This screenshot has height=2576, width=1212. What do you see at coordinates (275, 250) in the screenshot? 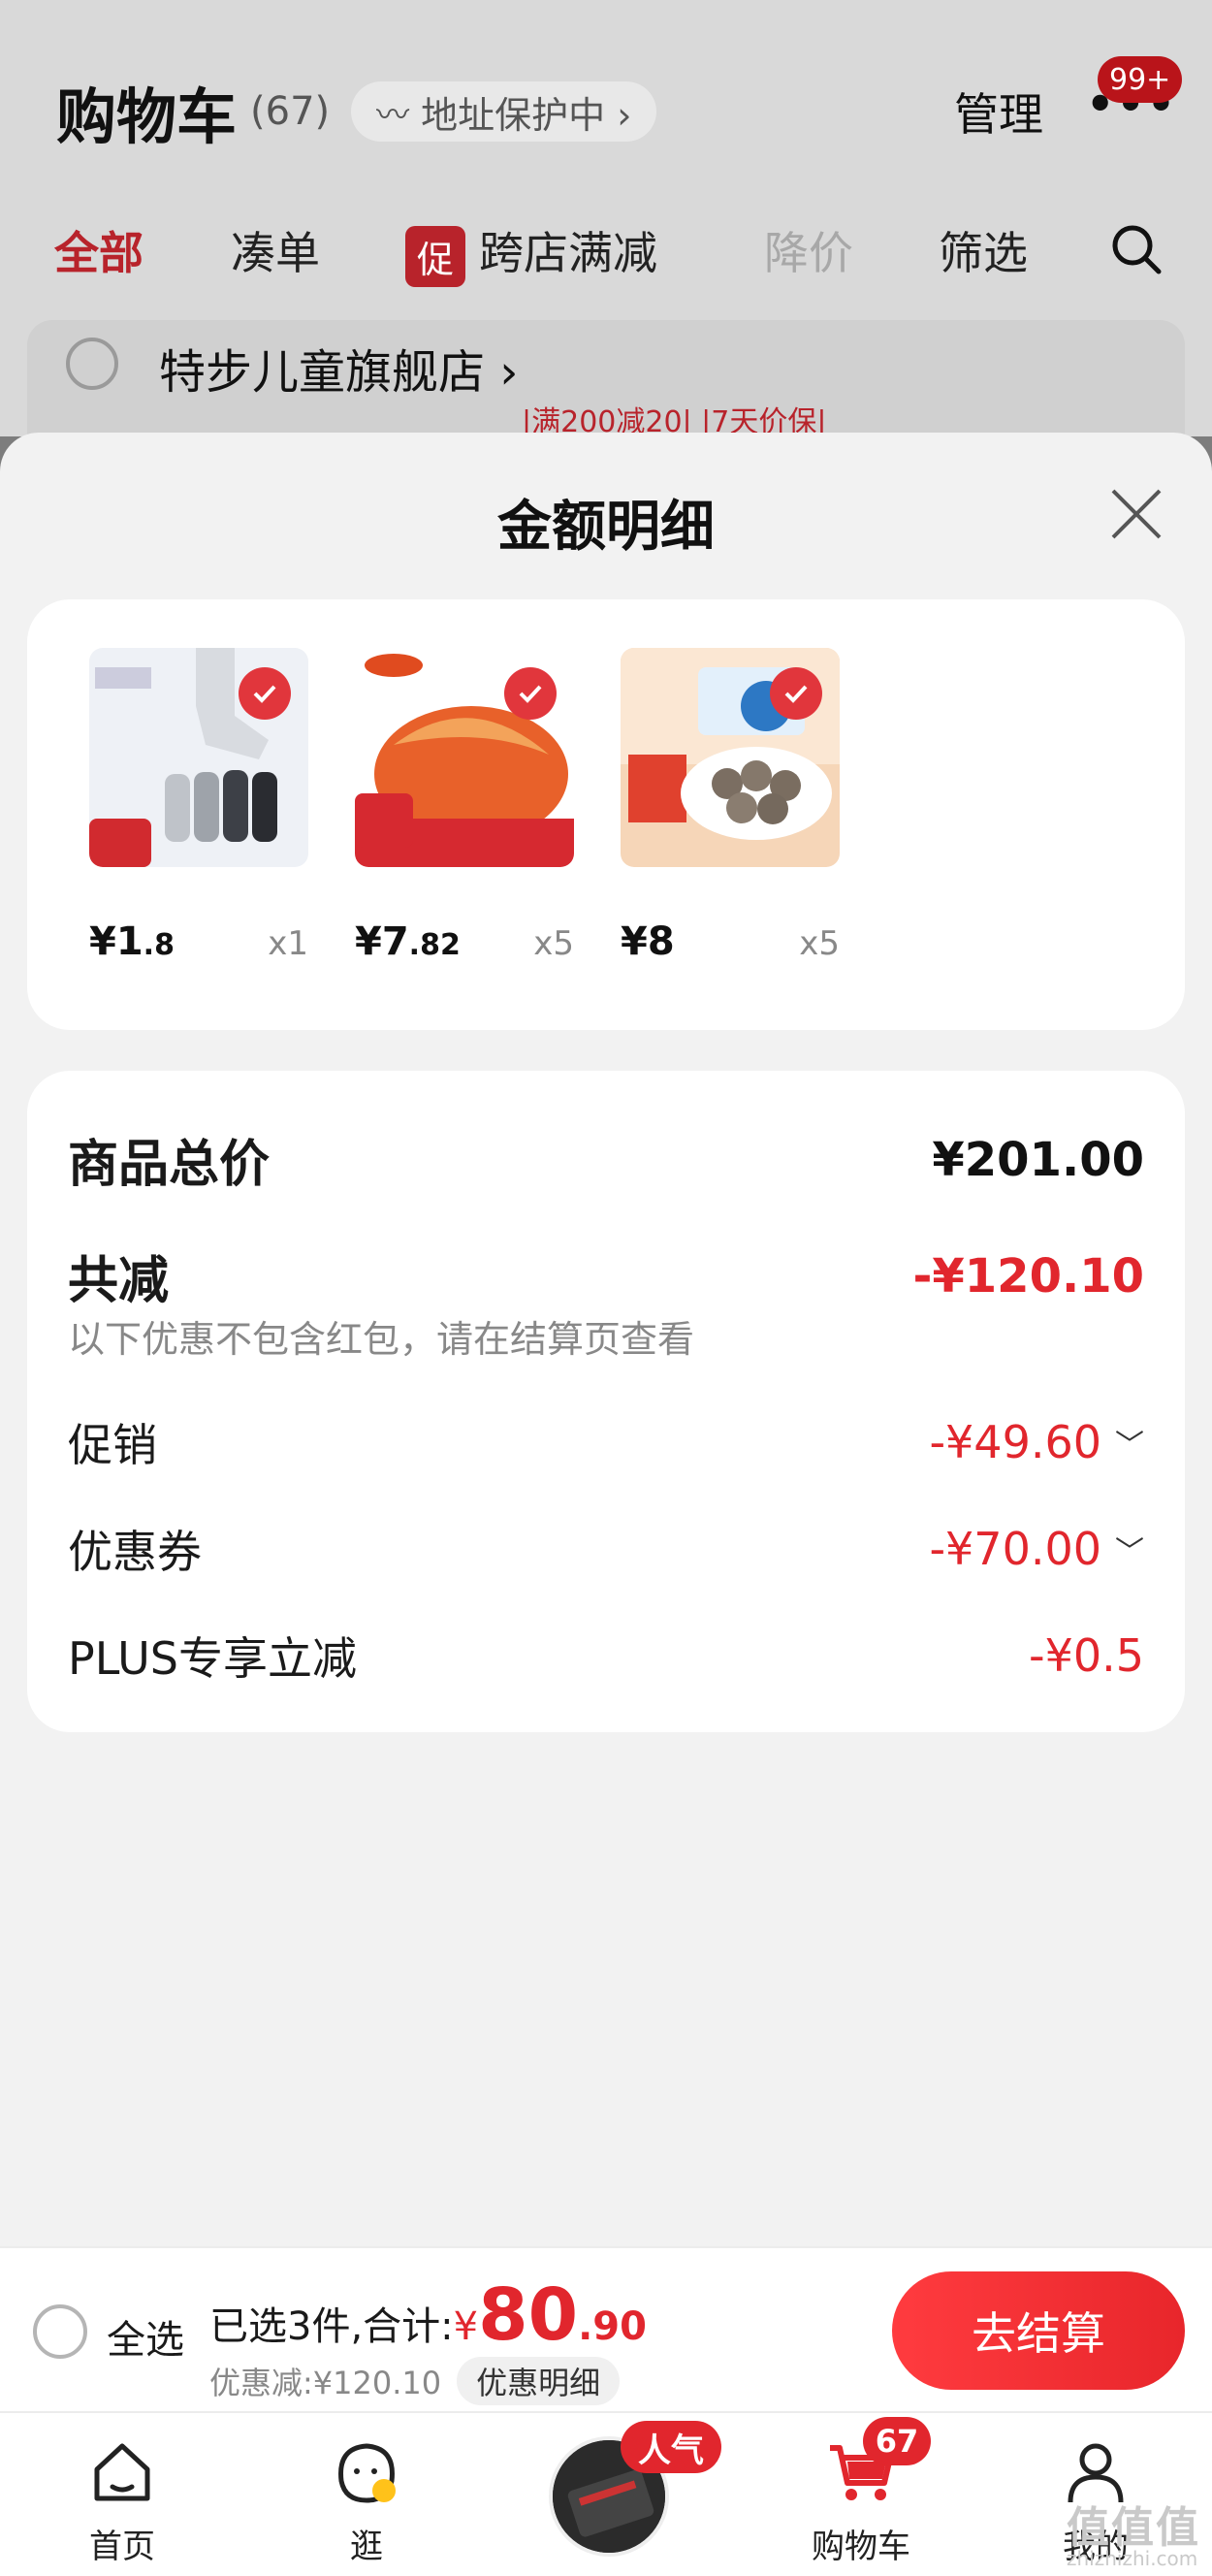
I see `tab-add-on: 凑单` at bounding box center [275, 250].